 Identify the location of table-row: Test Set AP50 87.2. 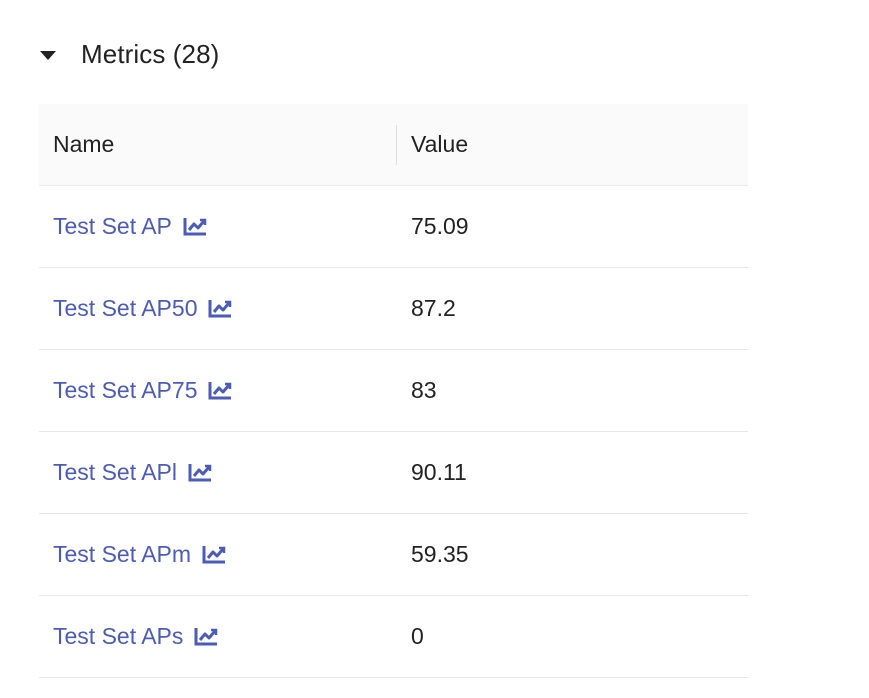
(393, 309).